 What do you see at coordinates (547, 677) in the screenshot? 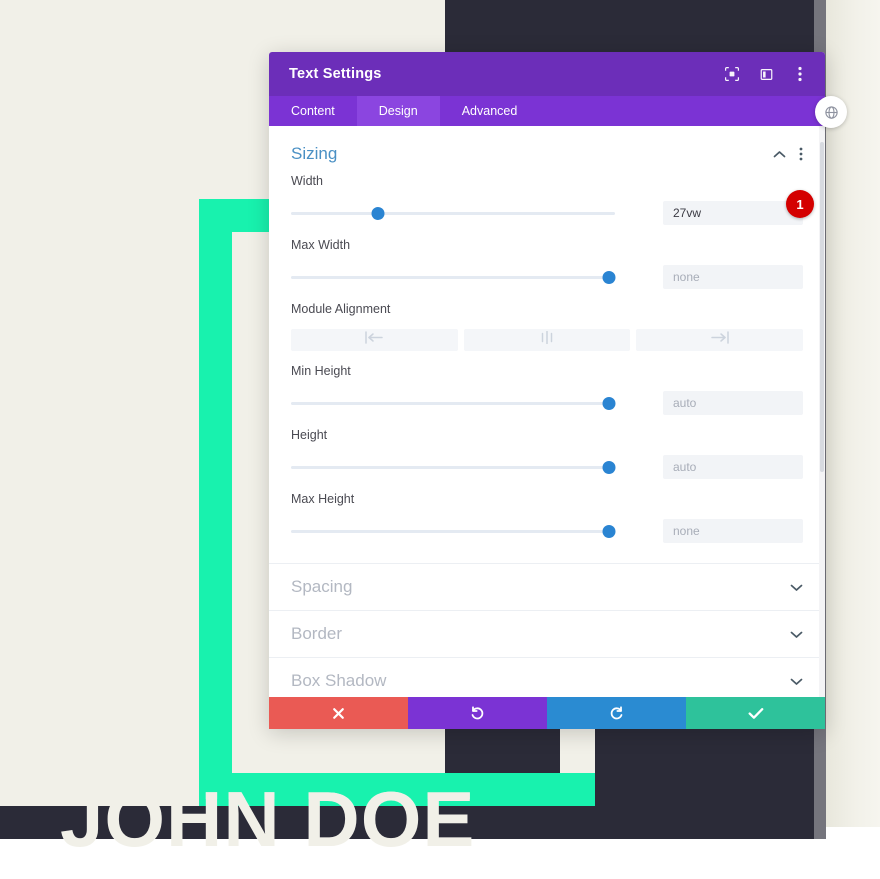
I see `section-box-shadow: Box Shadow` at bounding box center [547, 677].